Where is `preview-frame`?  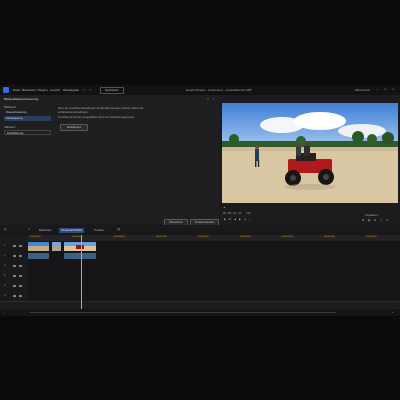 preview-frame is located at coordinates (310, 153).